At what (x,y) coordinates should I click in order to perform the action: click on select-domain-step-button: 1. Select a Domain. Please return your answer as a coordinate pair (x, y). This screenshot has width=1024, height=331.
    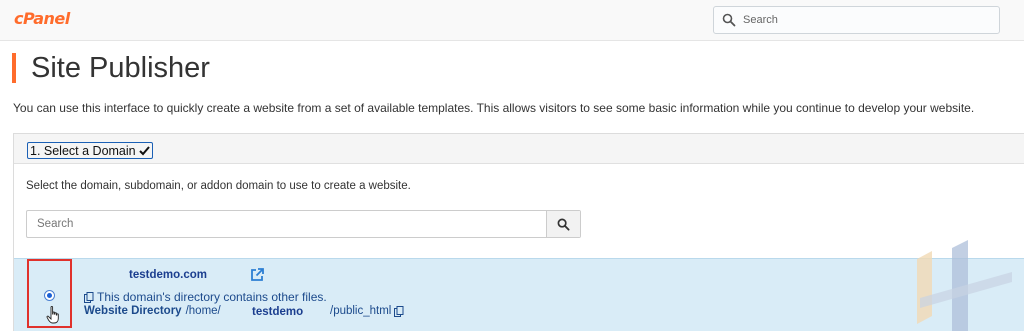
    Looking at the image, I should click on (90, 150).